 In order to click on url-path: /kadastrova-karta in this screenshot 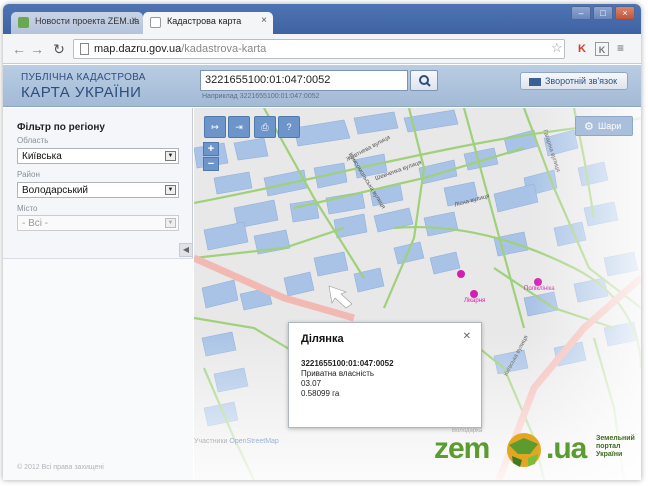, I will do `click(224, 49)`.